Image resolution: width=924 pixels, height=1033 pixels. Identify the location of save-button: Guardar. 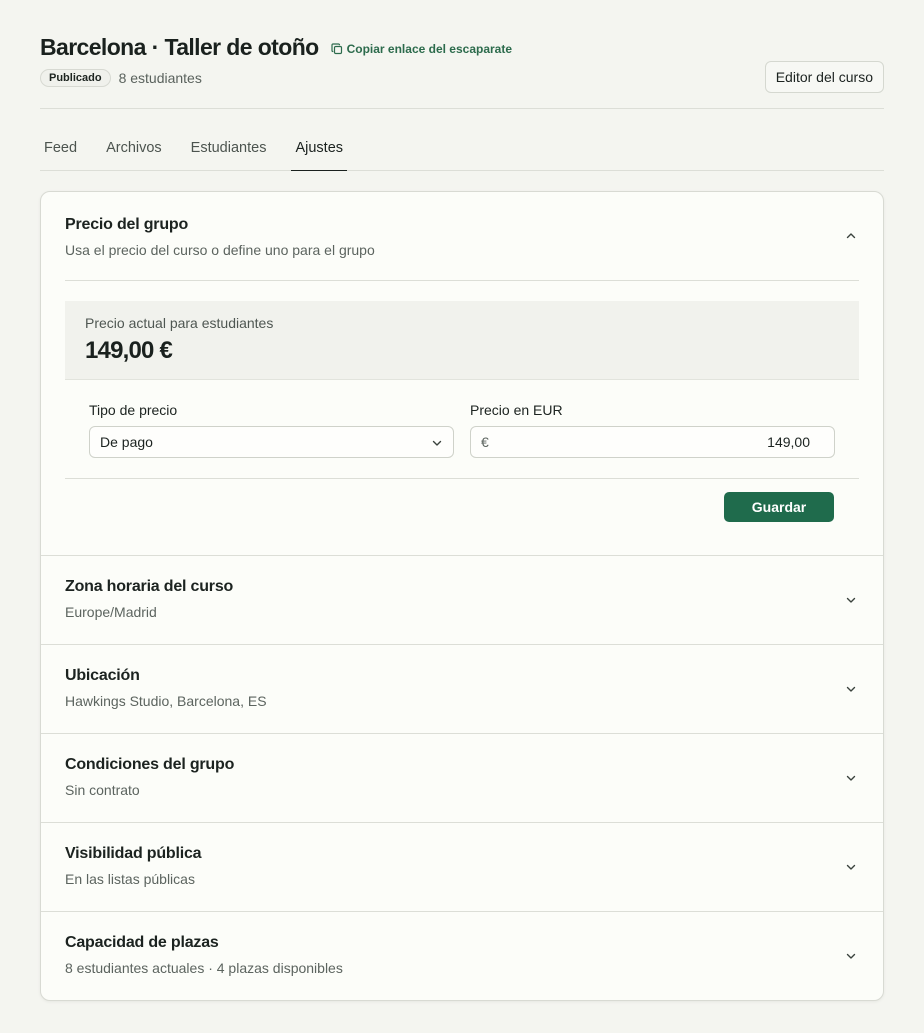
(779, 507).